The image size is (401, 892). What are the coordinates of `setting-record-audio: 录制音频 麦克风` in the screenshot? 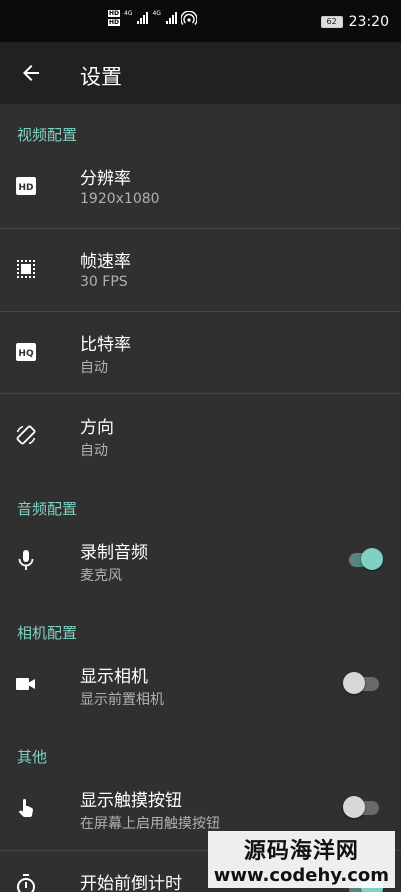 It's located at (200, 561).